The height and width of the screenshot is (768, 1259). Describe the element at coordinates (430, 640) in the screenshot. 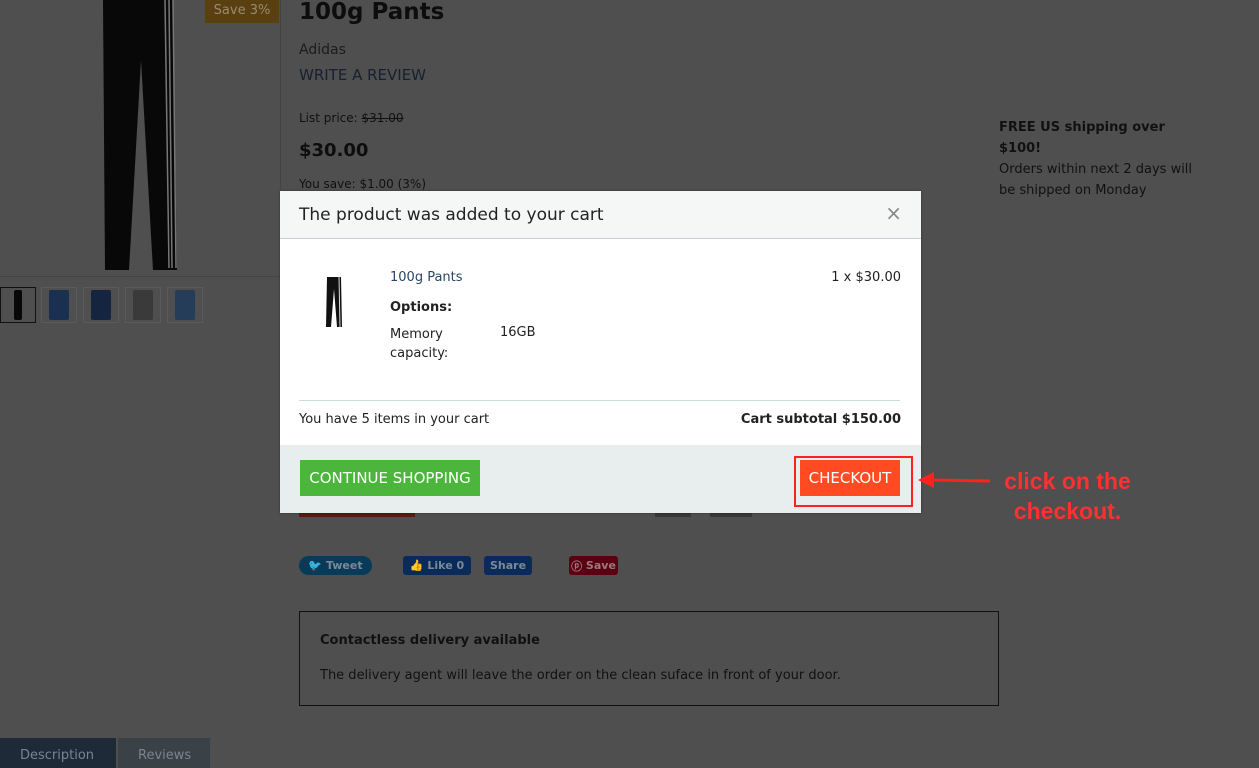

I see `delivery-title: Contactless delivery available` at that location.